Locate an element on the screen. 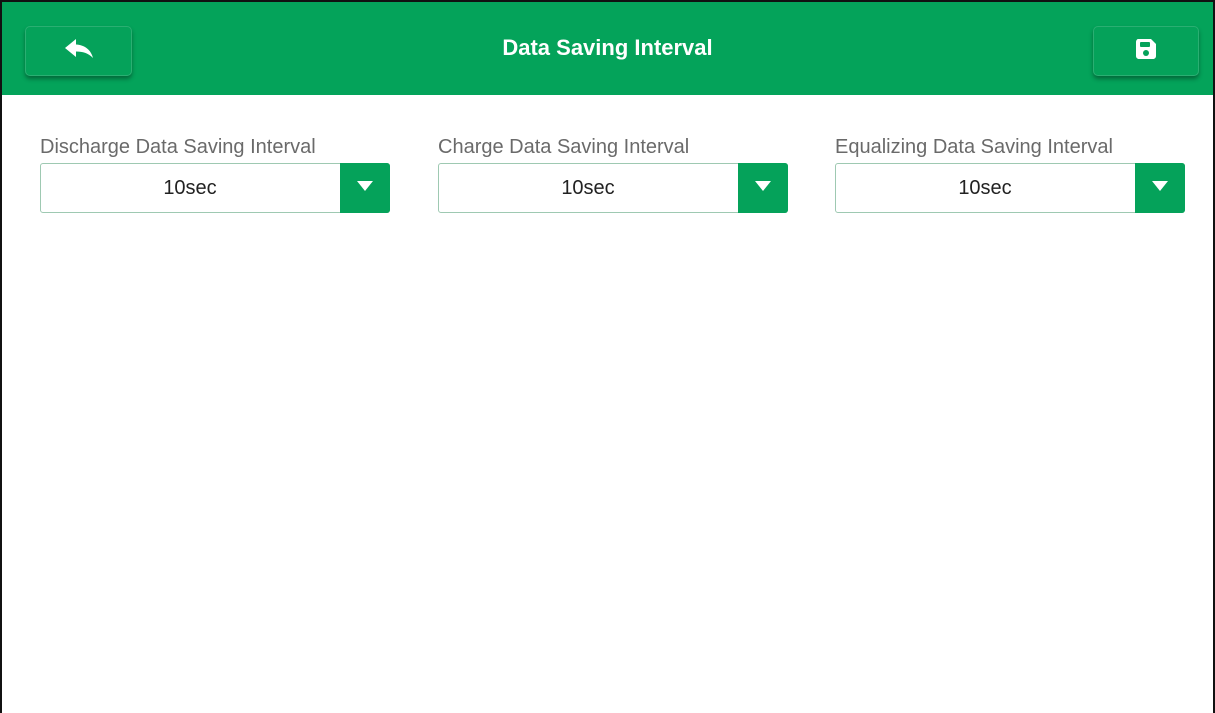  save-icon is located at coordinates (1146, 51).